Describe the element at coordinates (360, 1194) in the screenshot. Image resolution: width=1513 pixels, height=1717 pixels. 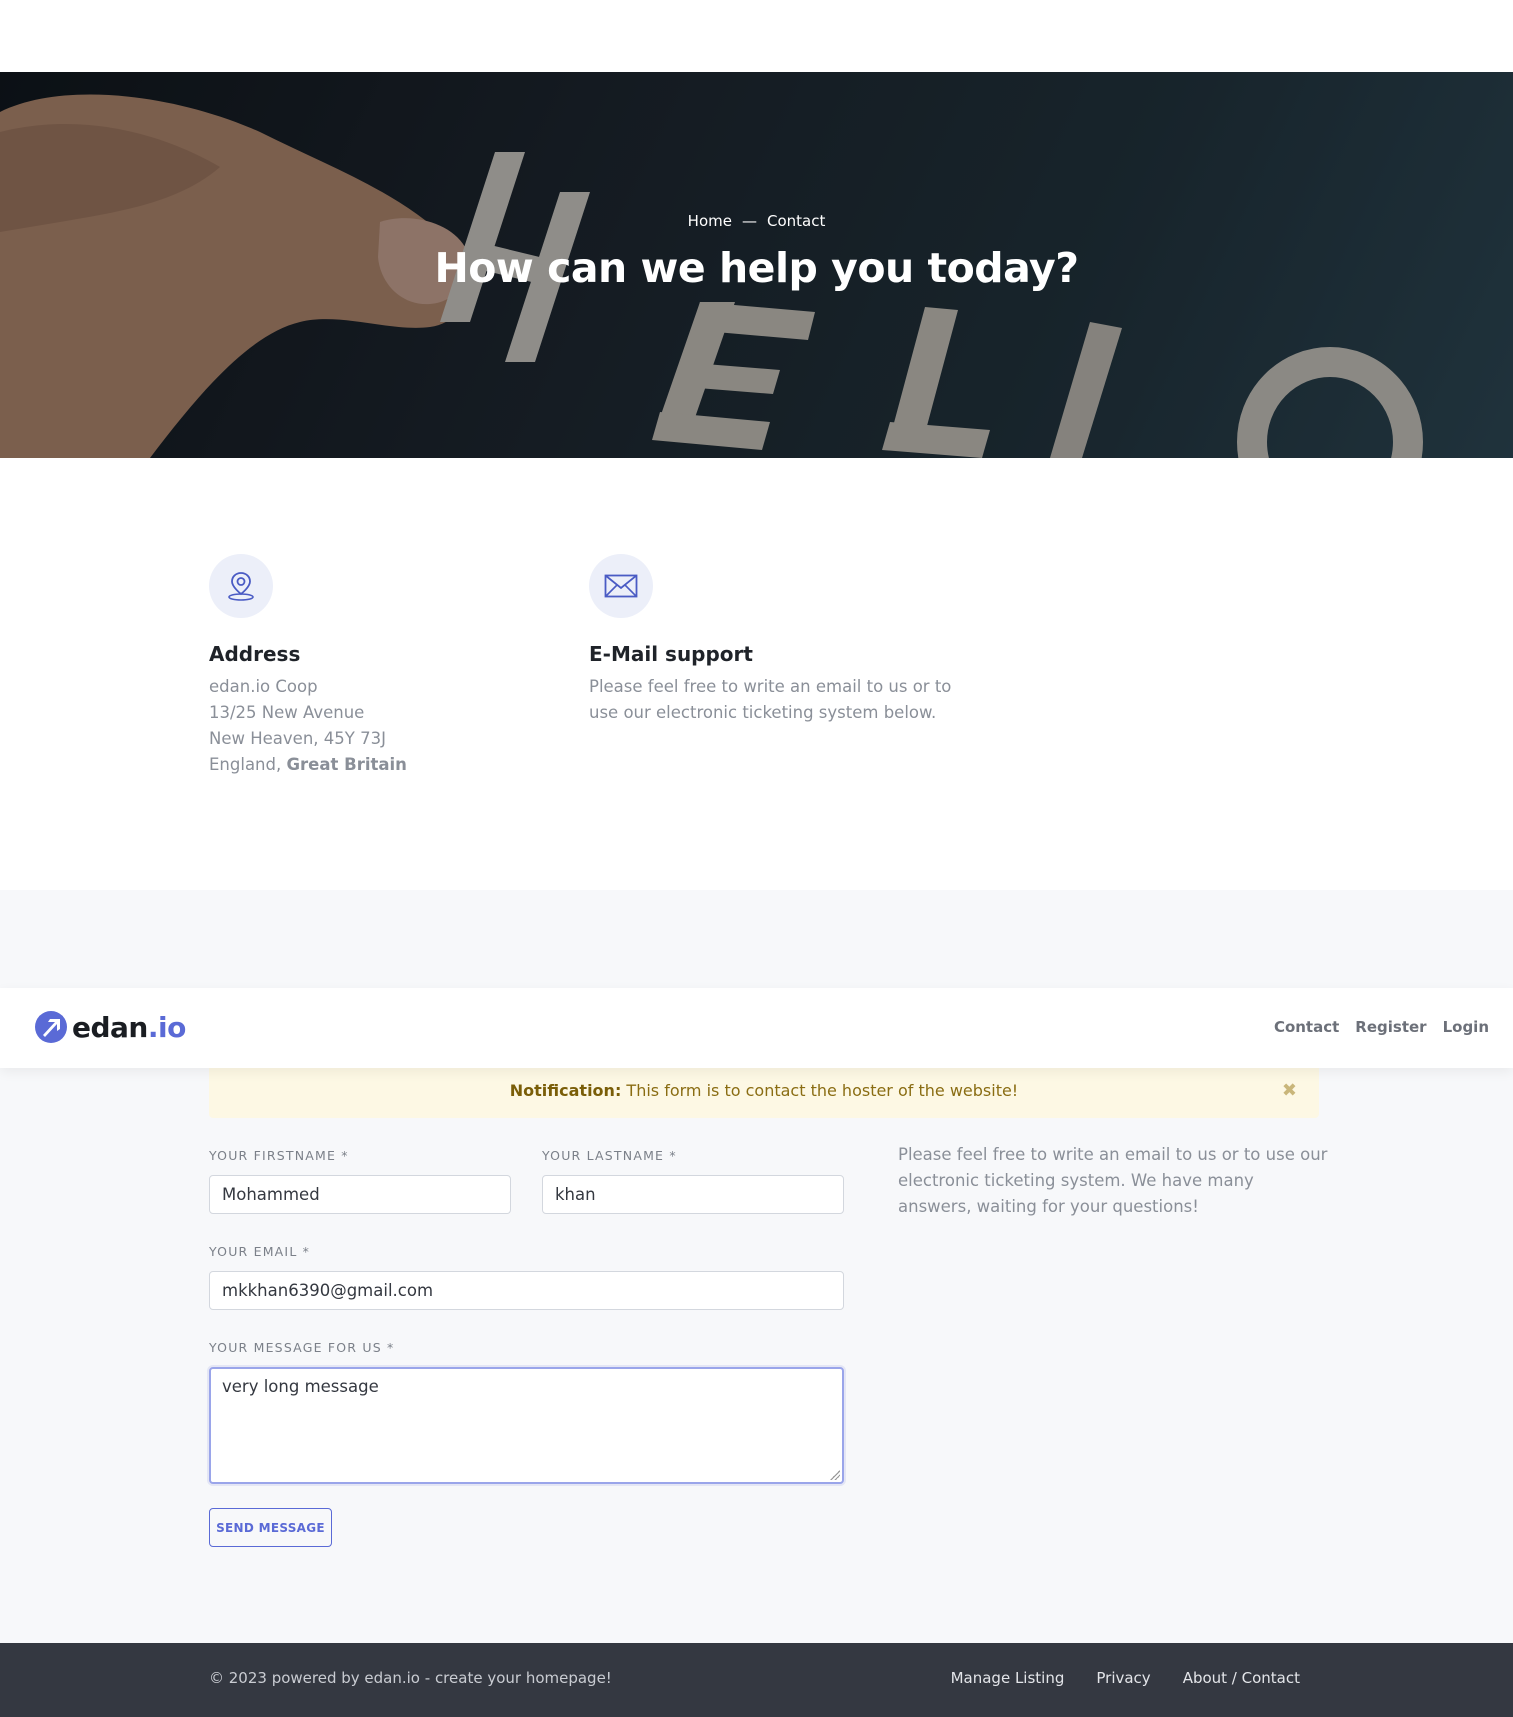
I see `firstname-input: Mohammed` at that location.